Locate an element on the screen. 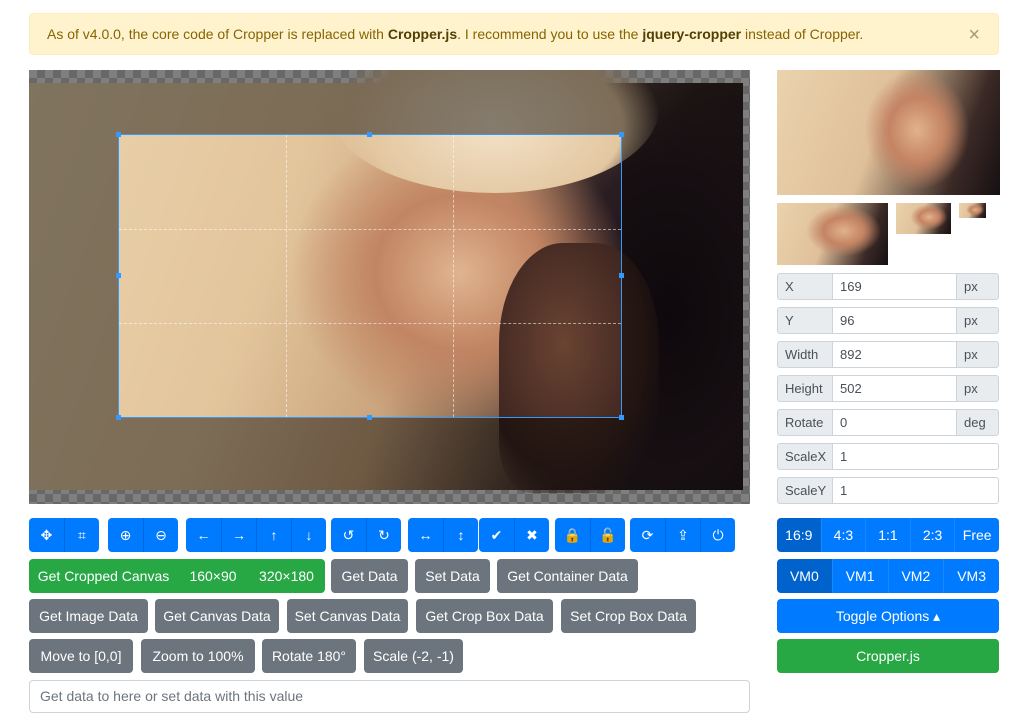 The height and width of the screenshot is (721, 1024). view-mode-3: VM3 is located at coordinates (971, 576).